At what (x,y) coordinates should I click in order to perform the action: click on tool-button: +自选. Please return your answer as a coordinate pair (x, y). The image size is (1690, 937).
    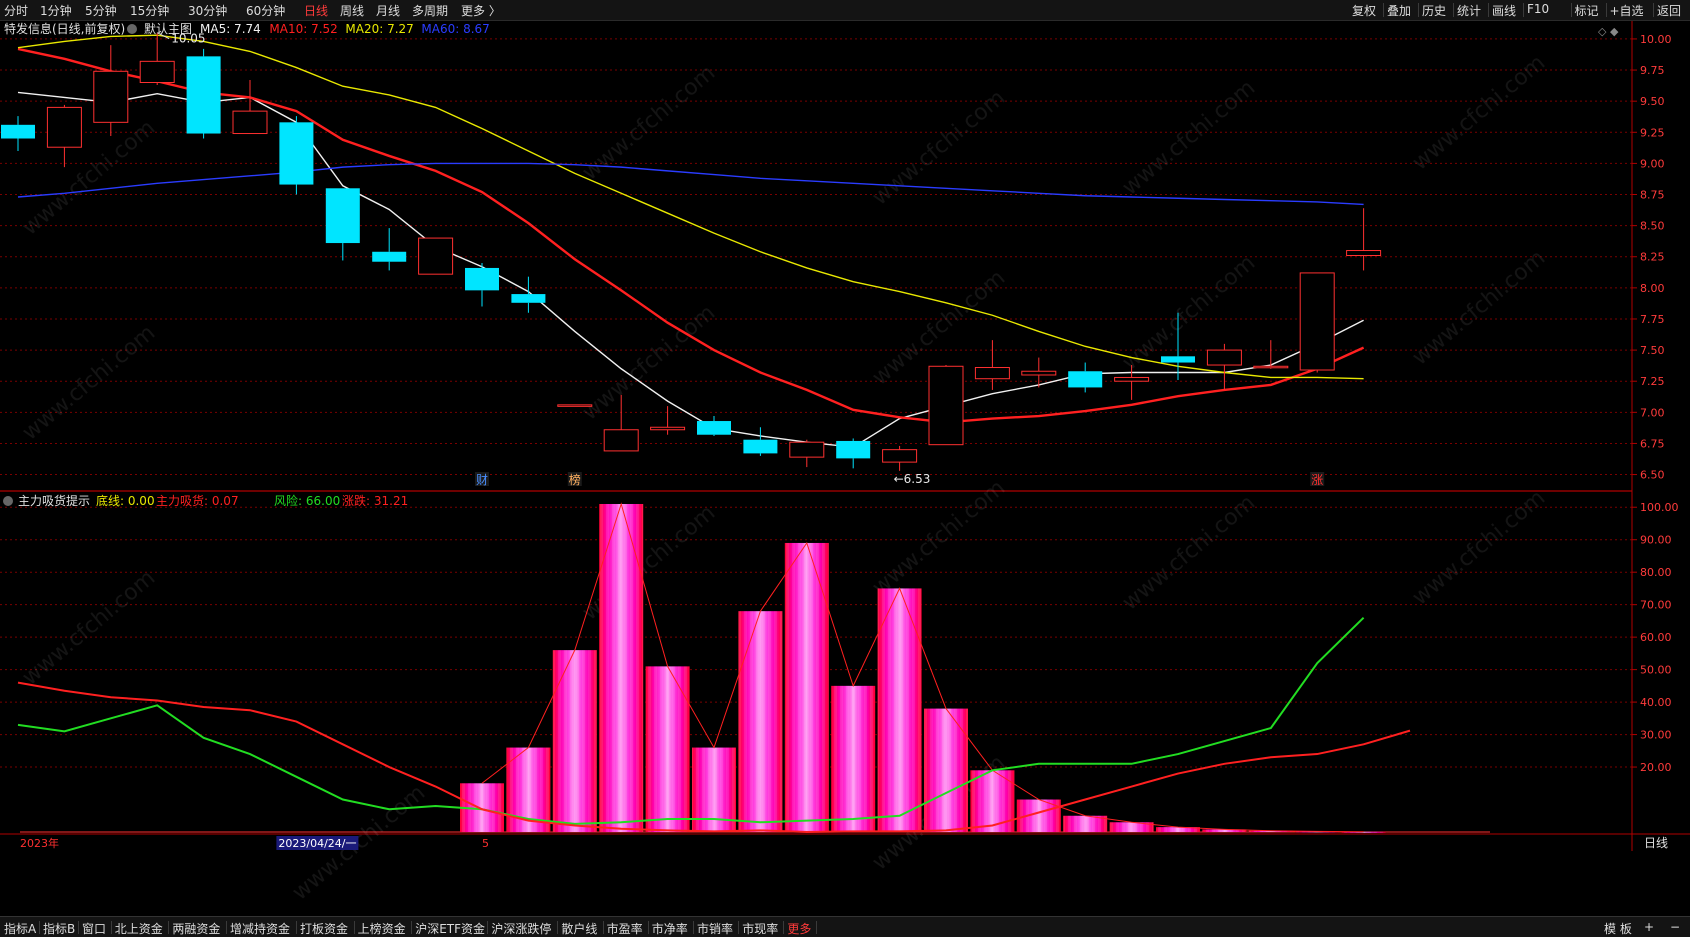
    Looking at the image, I should click on (1627, 10).